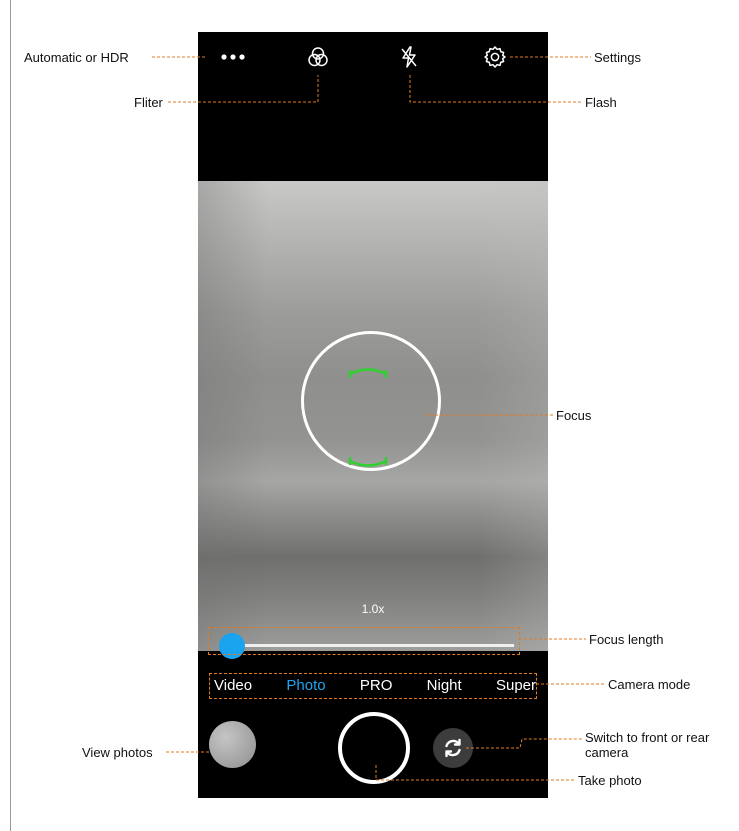  I want to click on callout-take-photo: Take photo, so click(610, 780).